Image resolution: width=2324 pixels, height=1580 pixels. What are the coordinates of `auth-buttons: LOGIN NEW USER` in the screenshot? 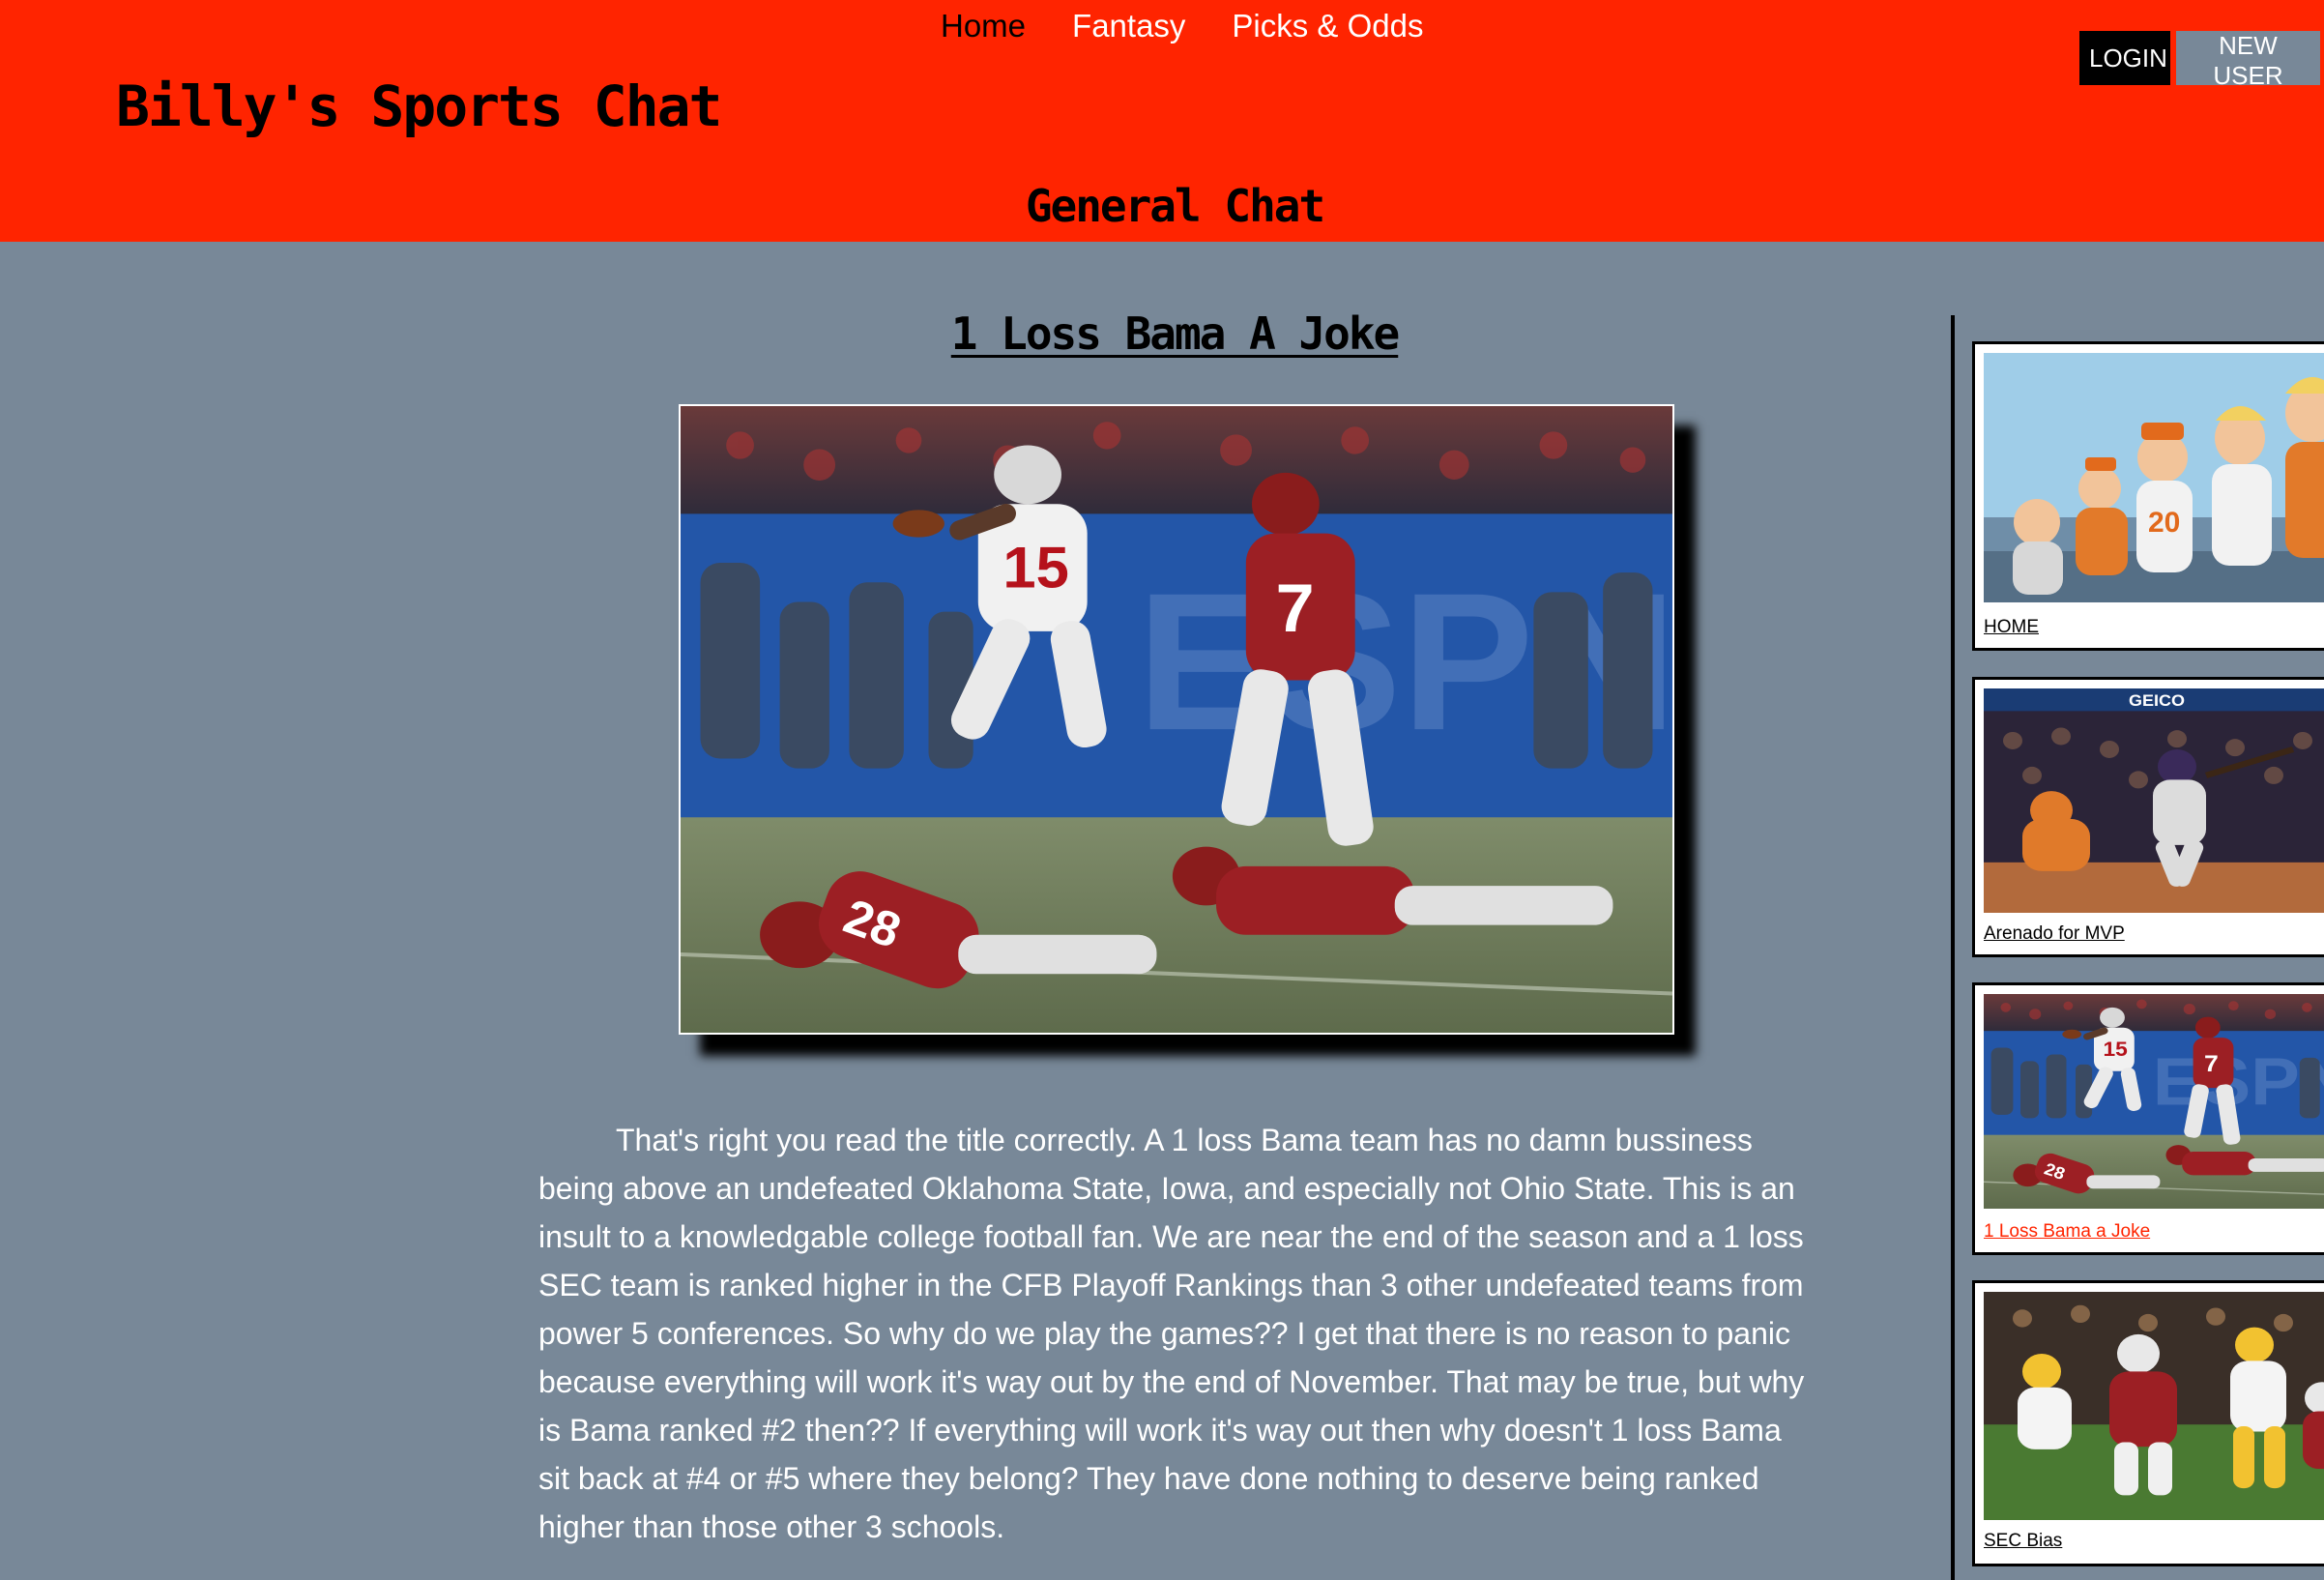 It's located at (2199, 60).